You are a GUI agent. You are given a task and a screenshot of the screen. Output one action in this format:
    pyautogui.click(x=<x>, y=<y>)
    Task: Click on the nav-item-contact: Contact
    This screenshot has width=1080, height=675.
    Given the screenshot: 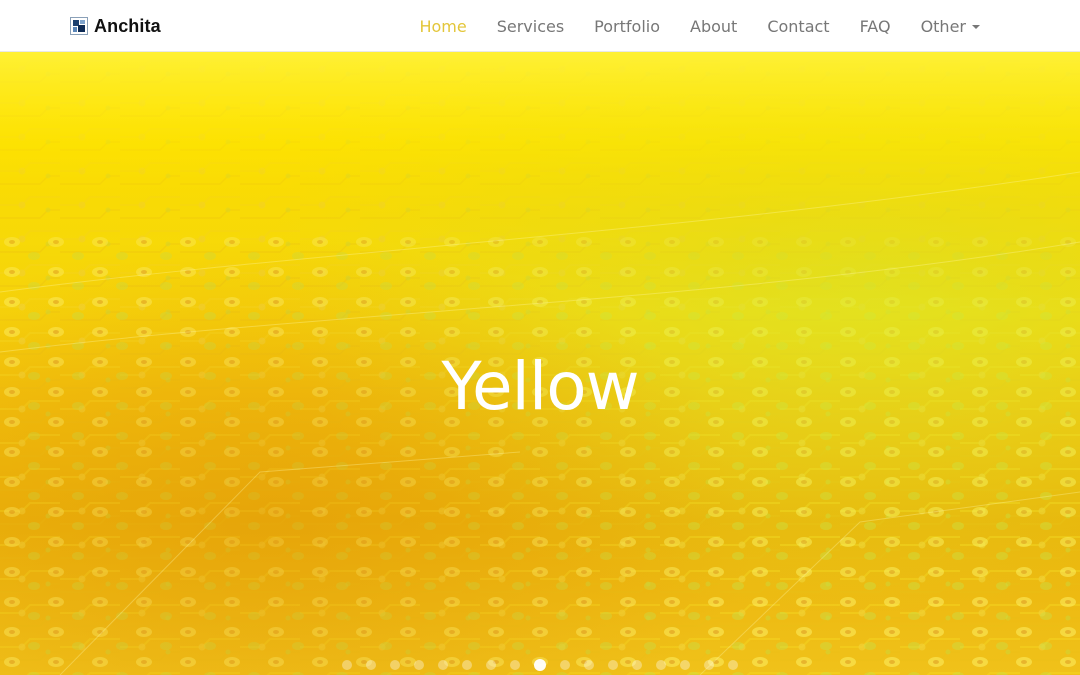 What is the action you would take?
    pyautogui.click(x=798, y=26)
    